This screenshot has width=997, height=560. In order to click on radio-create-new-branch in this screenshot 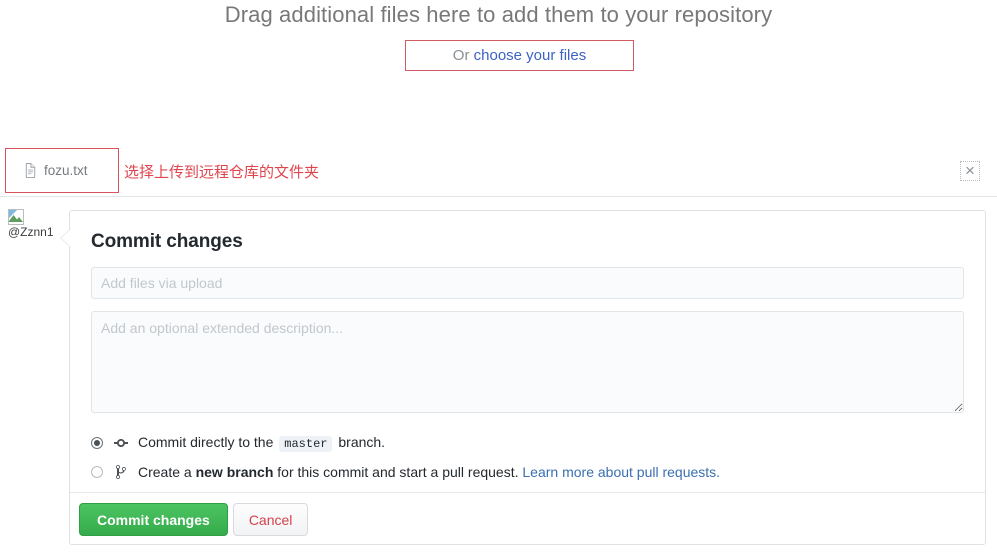, I will do `click(97, 471)`.